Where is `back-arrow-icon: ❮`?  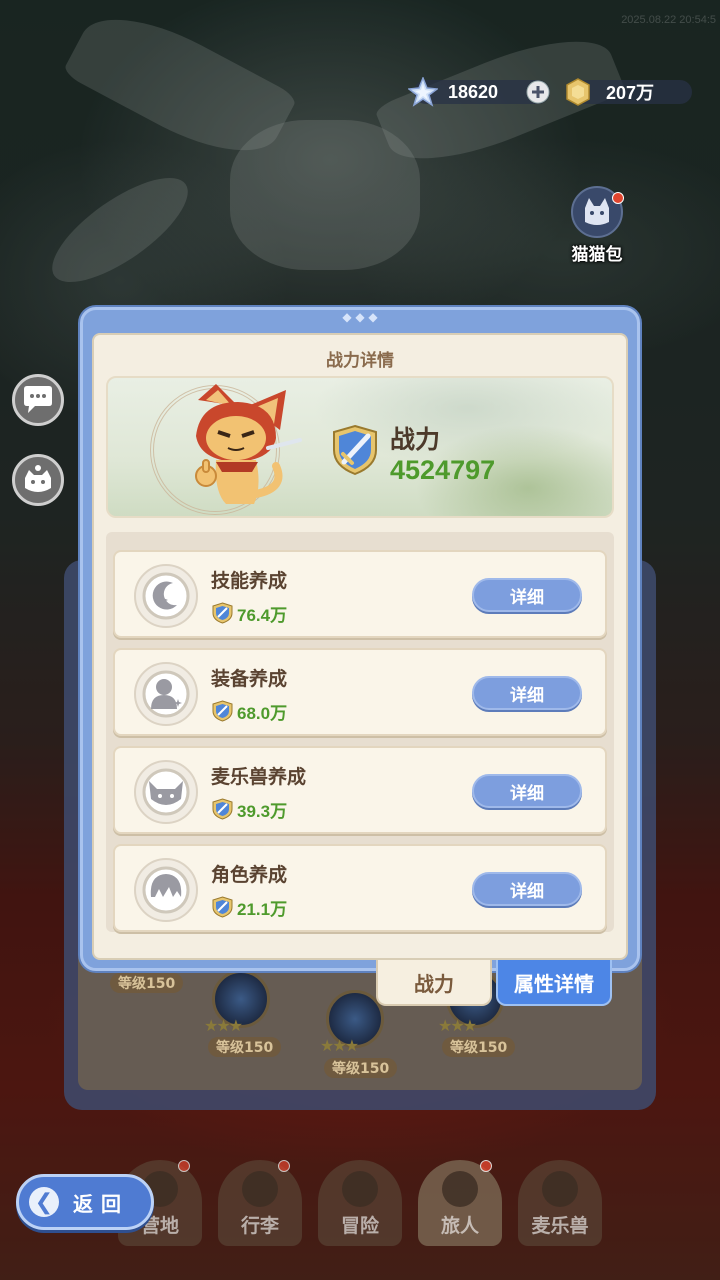 back-arrow-icon: ❮ is located at coordinates (44, 1202).